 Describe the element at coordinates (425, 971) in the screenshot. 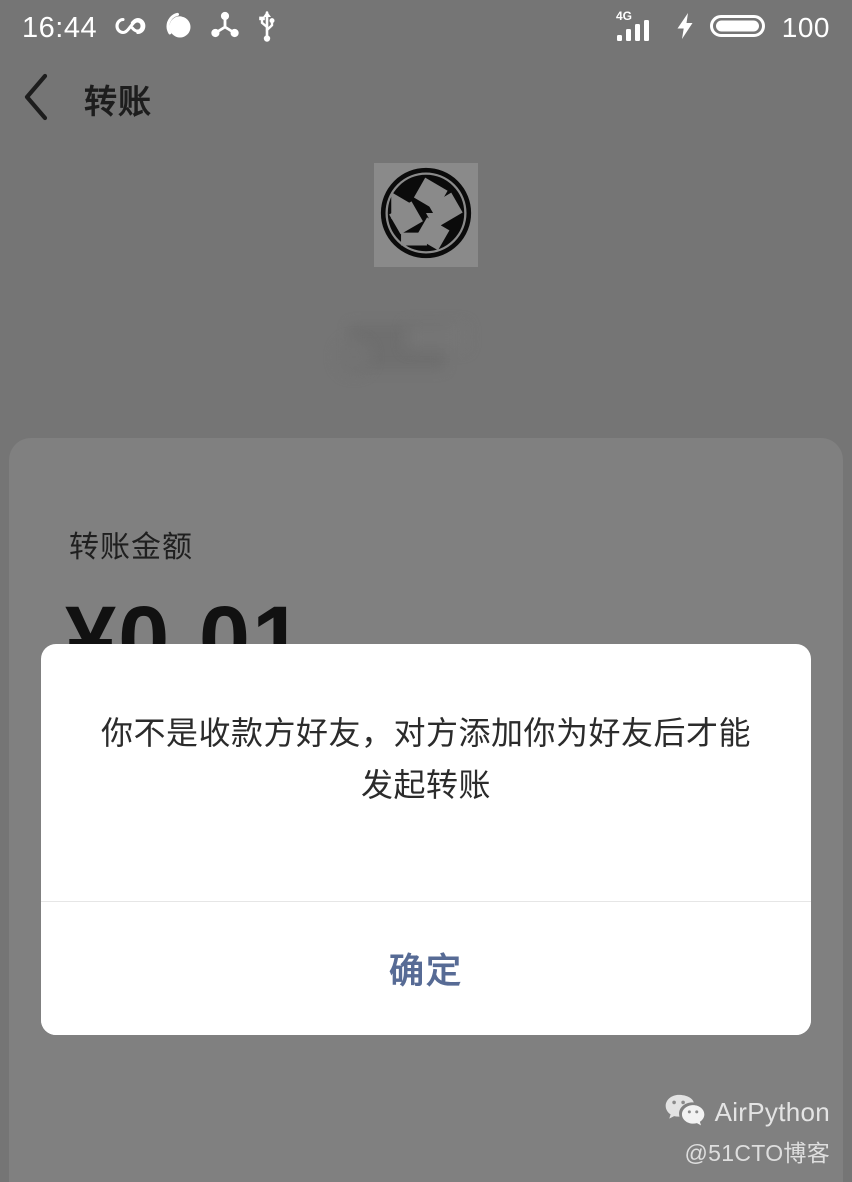

I see `confirm-button-label: 确定` at that location.